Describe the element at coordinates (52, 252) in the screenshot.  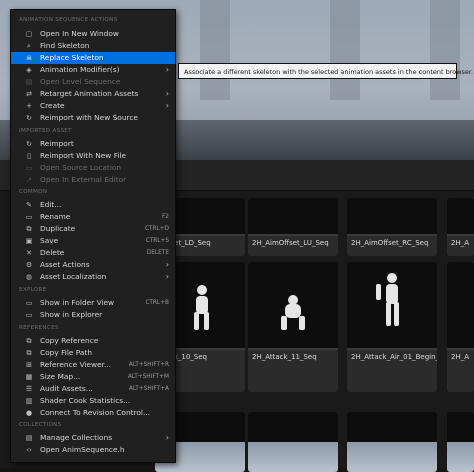
I see `menu-item-label: Delete` at that location.